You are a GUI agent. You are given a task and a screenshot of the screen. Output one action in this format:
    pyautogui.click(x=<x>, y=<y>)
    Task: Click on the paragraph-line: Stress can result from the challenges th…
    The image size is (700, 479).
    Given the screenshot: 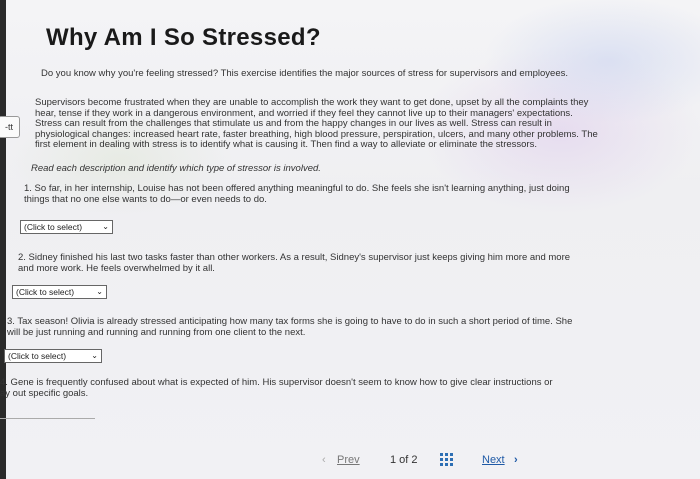 What is the action you would take?
    pyautogui.click(x=293, y=123)
    